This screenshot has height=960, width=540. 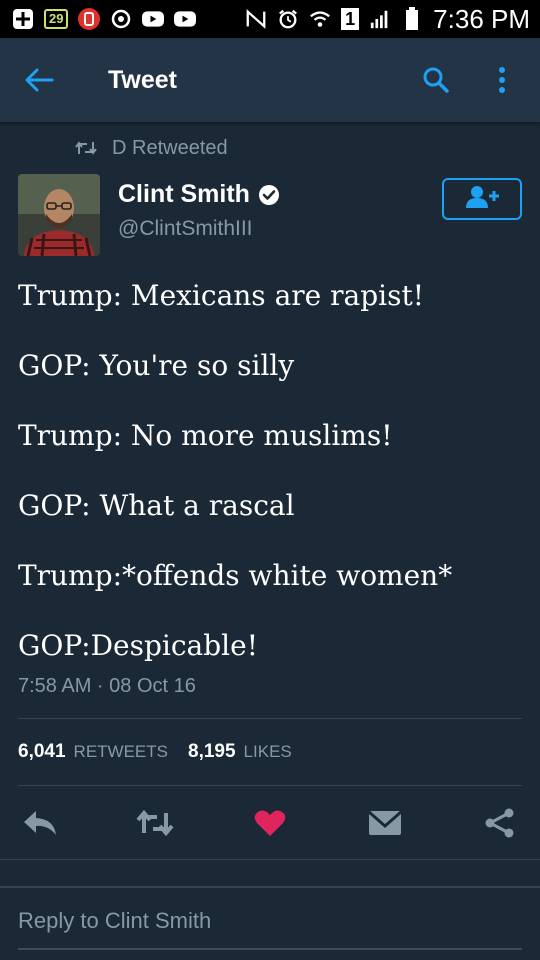 What do you see at coordinates (156, 505) in the screenshot?
I see `tweet-line: GOP: What a rascal` at bounding box center [156, 505].